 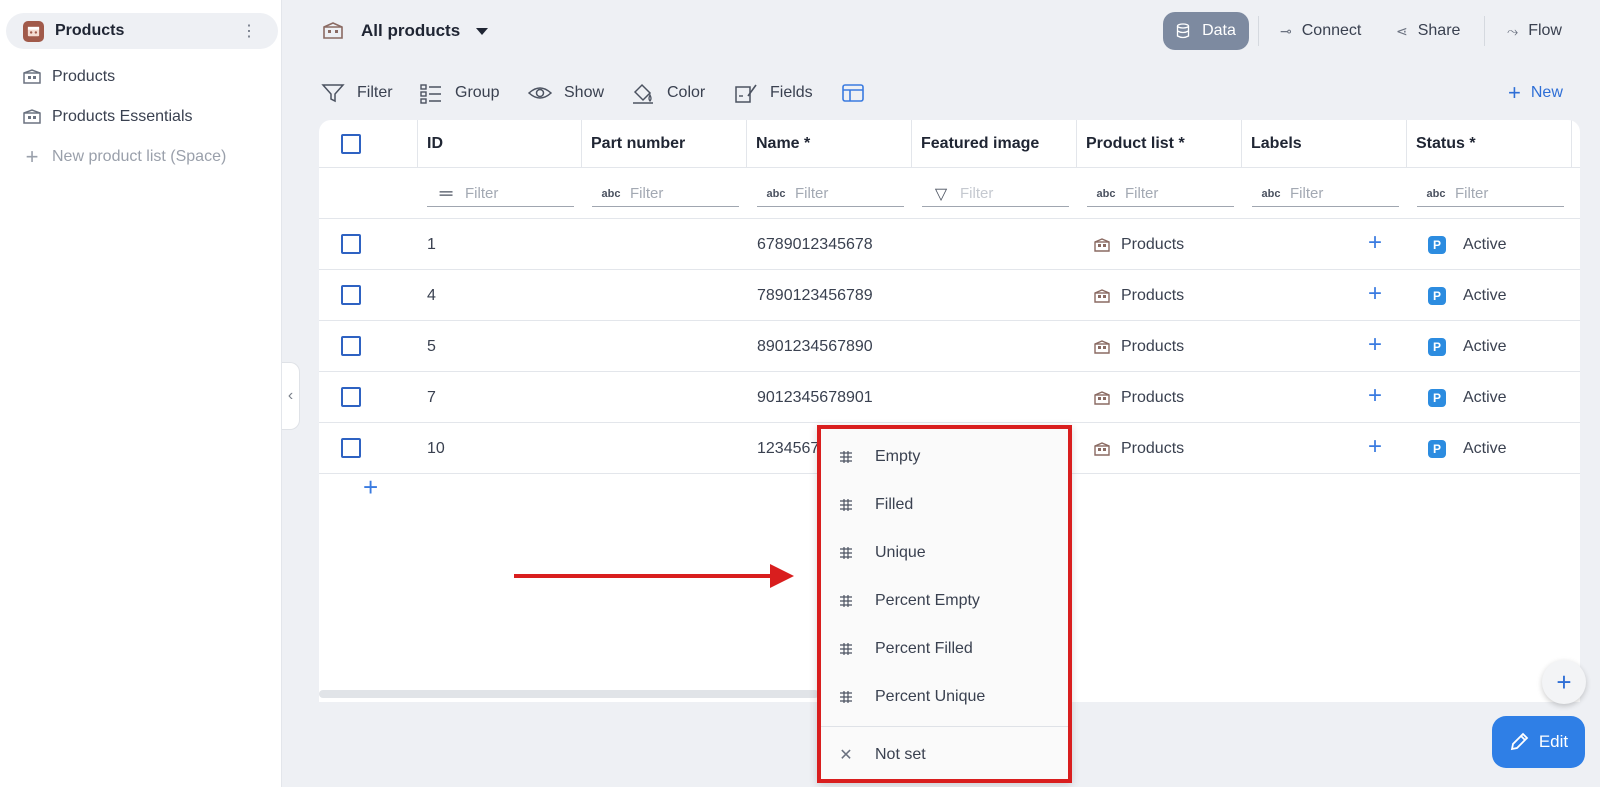 What do you see at coordinates (1320, 31) in the screenshot?
I see `connect-tab-button: ⊸ Connect` at bounding box center [1320, 31].